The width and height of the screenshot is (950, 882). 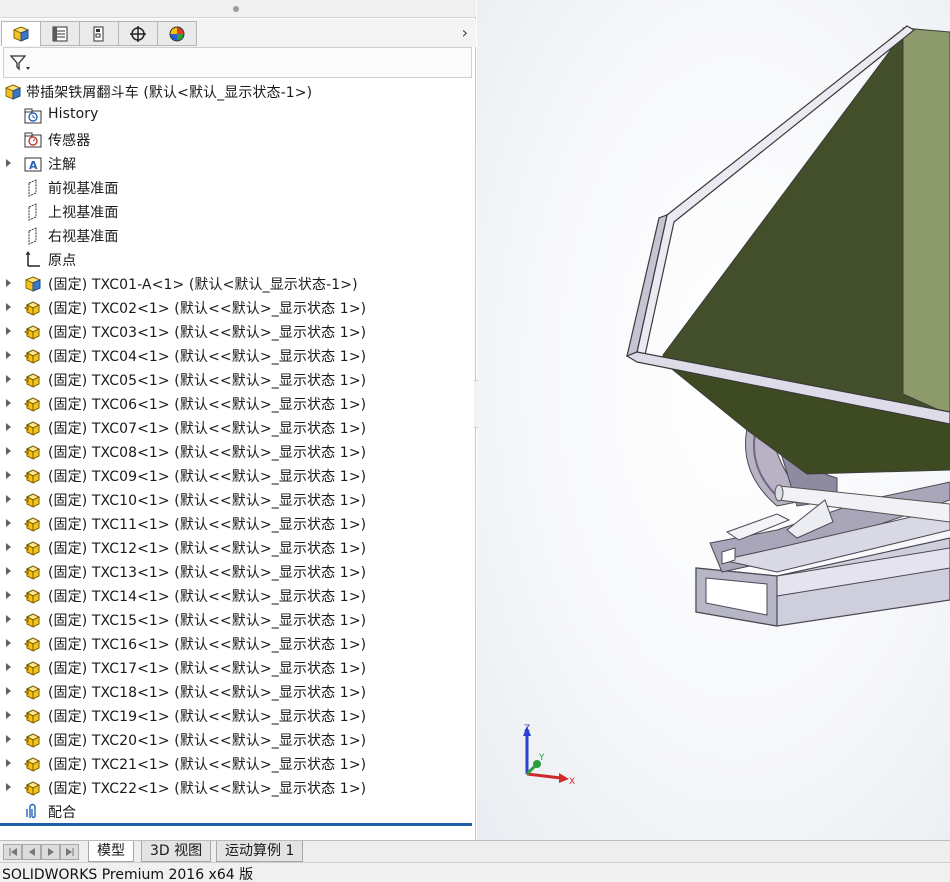 What do you see at coordinates (13, 92) in the screenshot?
I see `assembly-icon` at bounding box center [13, 92].